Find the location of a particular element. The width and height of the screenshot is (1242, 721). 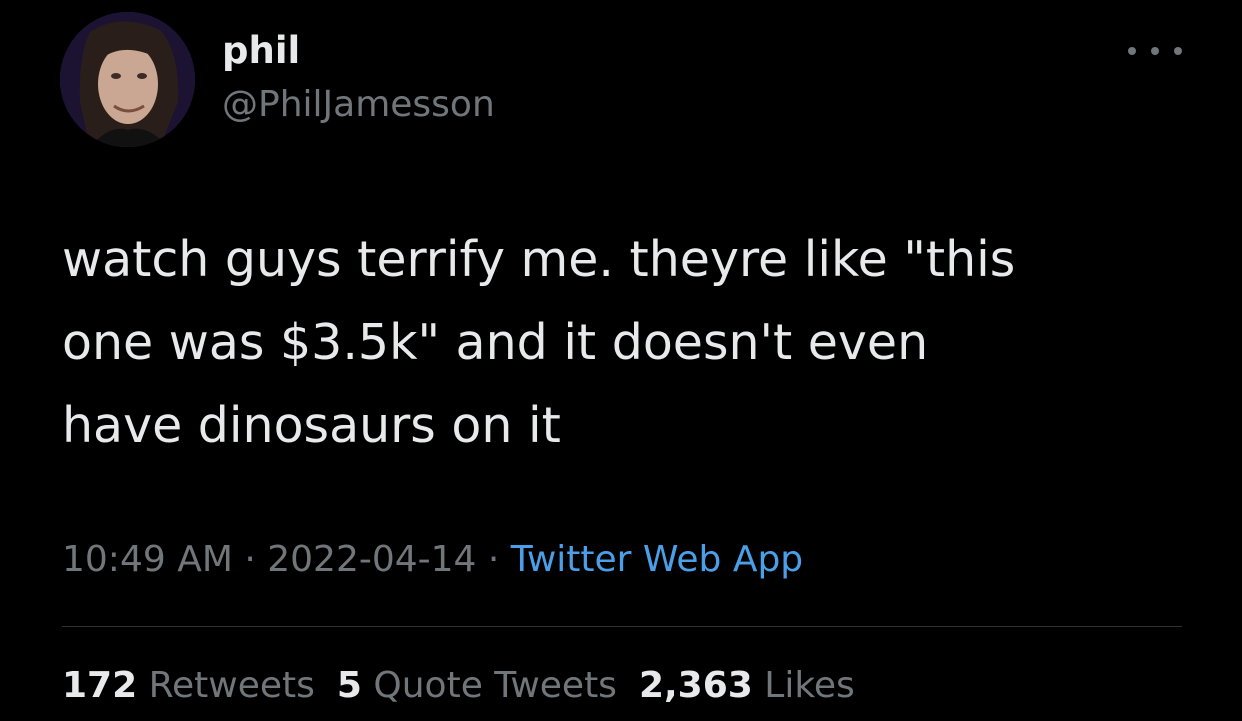

author-display-name: phil is located at coordinates (261, 50).